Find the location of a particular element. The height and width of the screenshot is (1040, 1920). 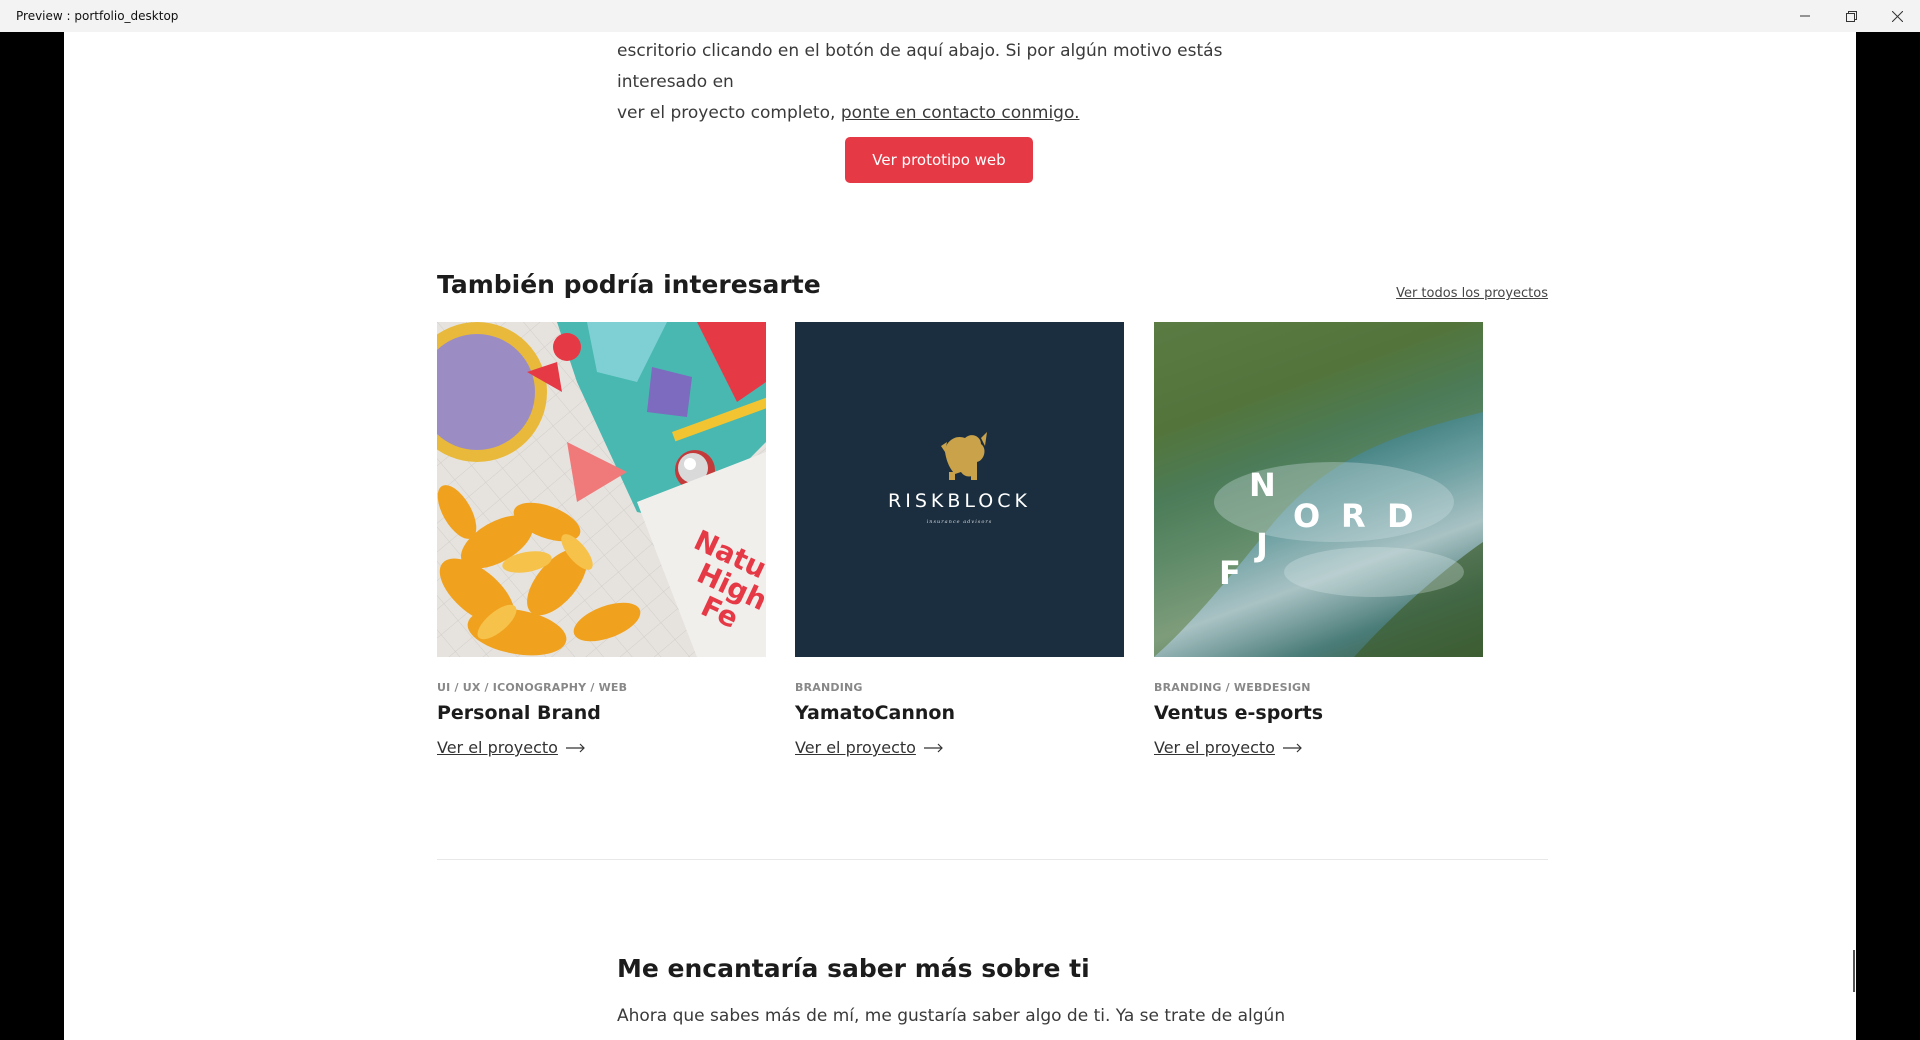

fjord-letter-r: R is located at coordinates (1353, 516).